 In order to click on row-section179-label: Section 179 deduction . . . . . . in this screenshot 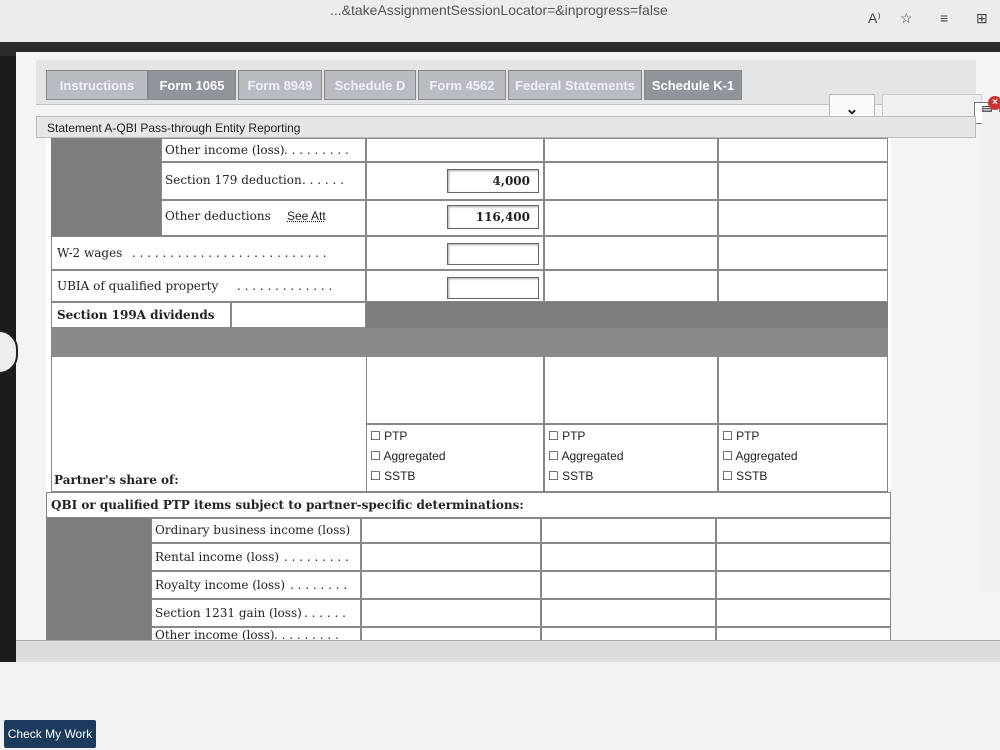, I will do `click(263, 181)`.